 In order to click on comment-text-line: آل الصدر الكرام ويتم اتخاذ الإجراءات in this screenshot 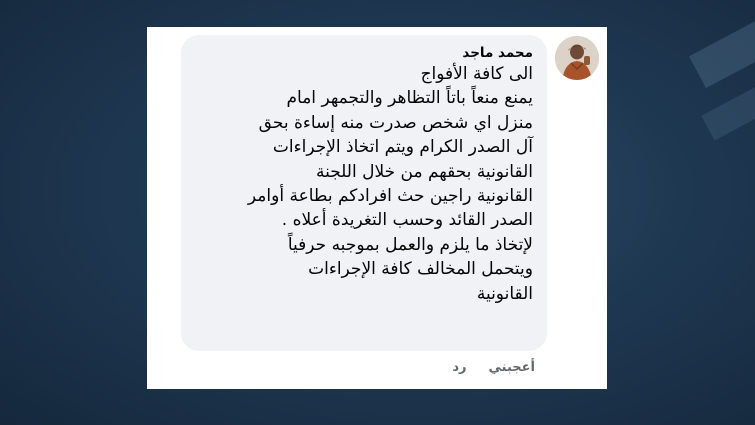, I will do `click(402, 147)`.